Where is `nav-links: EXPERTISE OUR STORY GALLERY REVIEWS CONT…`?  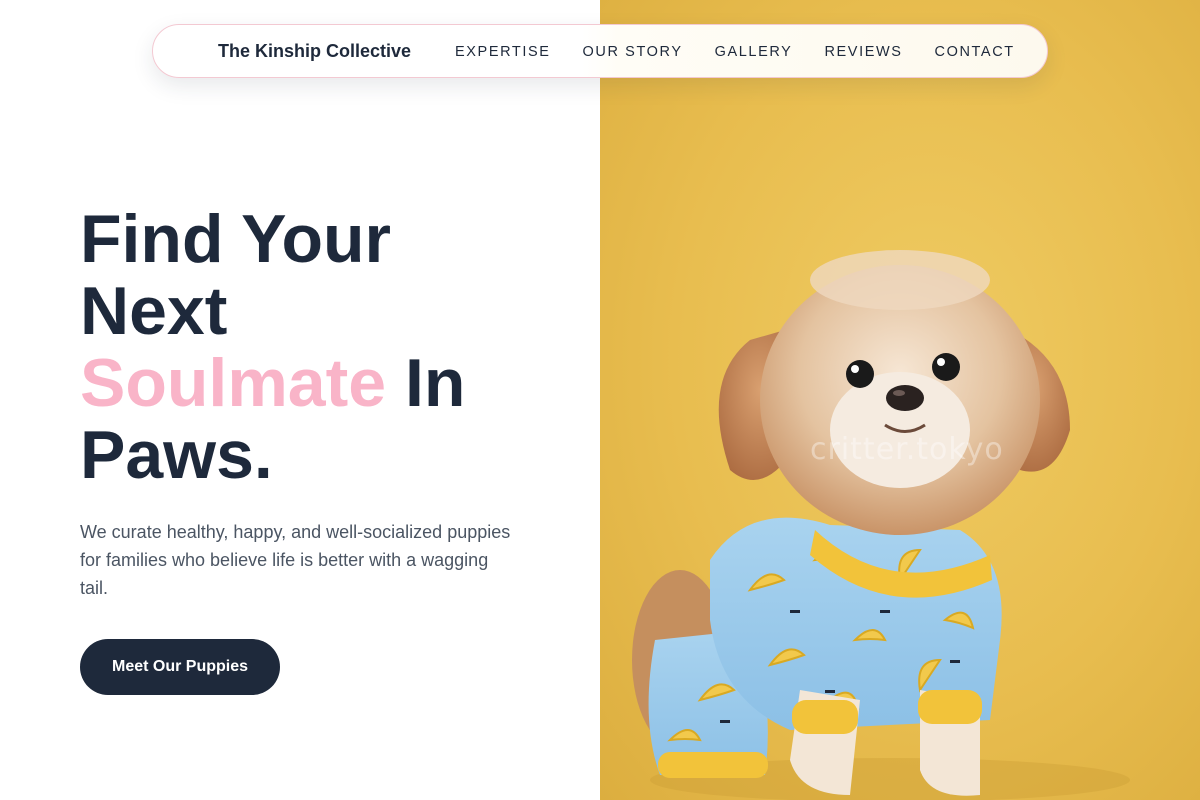 nav-links: EXPERTISE OUR STORY GALLERY REVIEWS CONT… is located at coordinates (751, 52).